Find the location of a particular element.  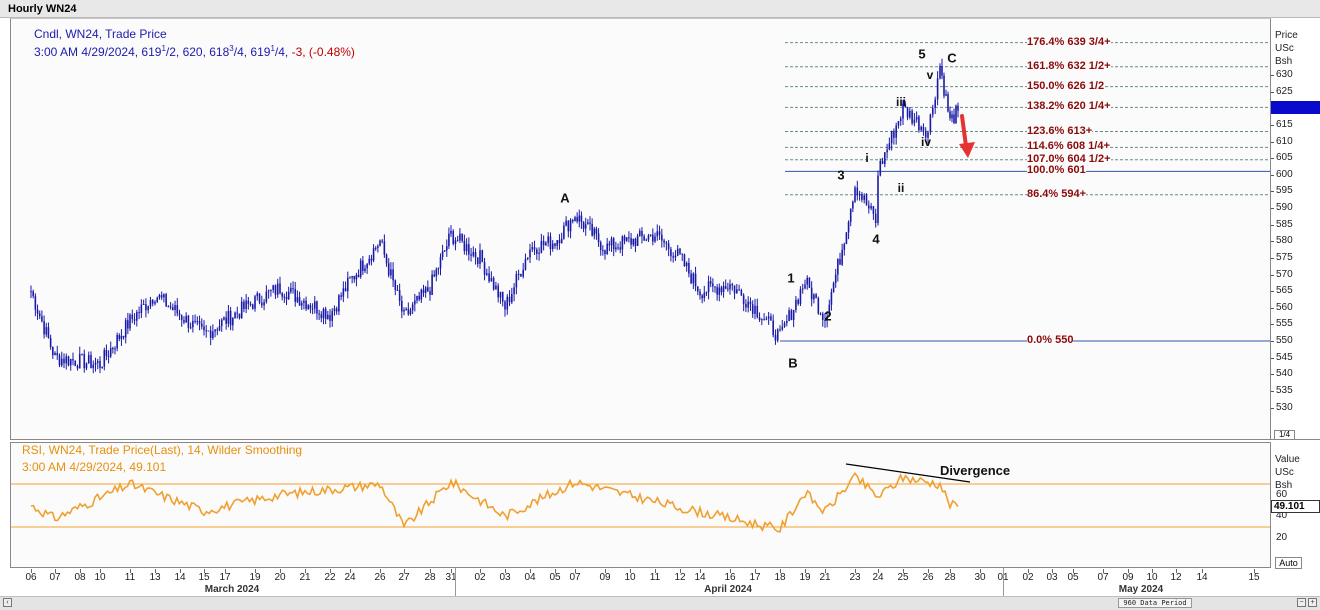

month-separator is located at coordinates (1003, 582).